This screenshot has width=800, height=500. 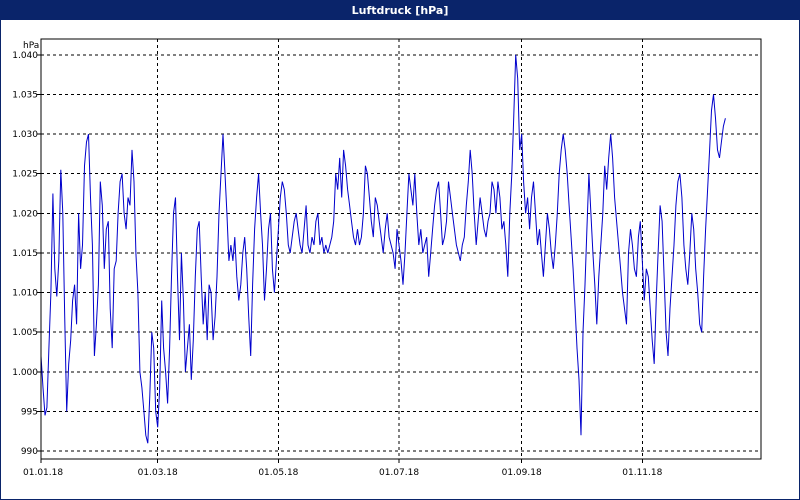 I want to click on x-tick-label: 01.05.18, so click(x=278, y=473).